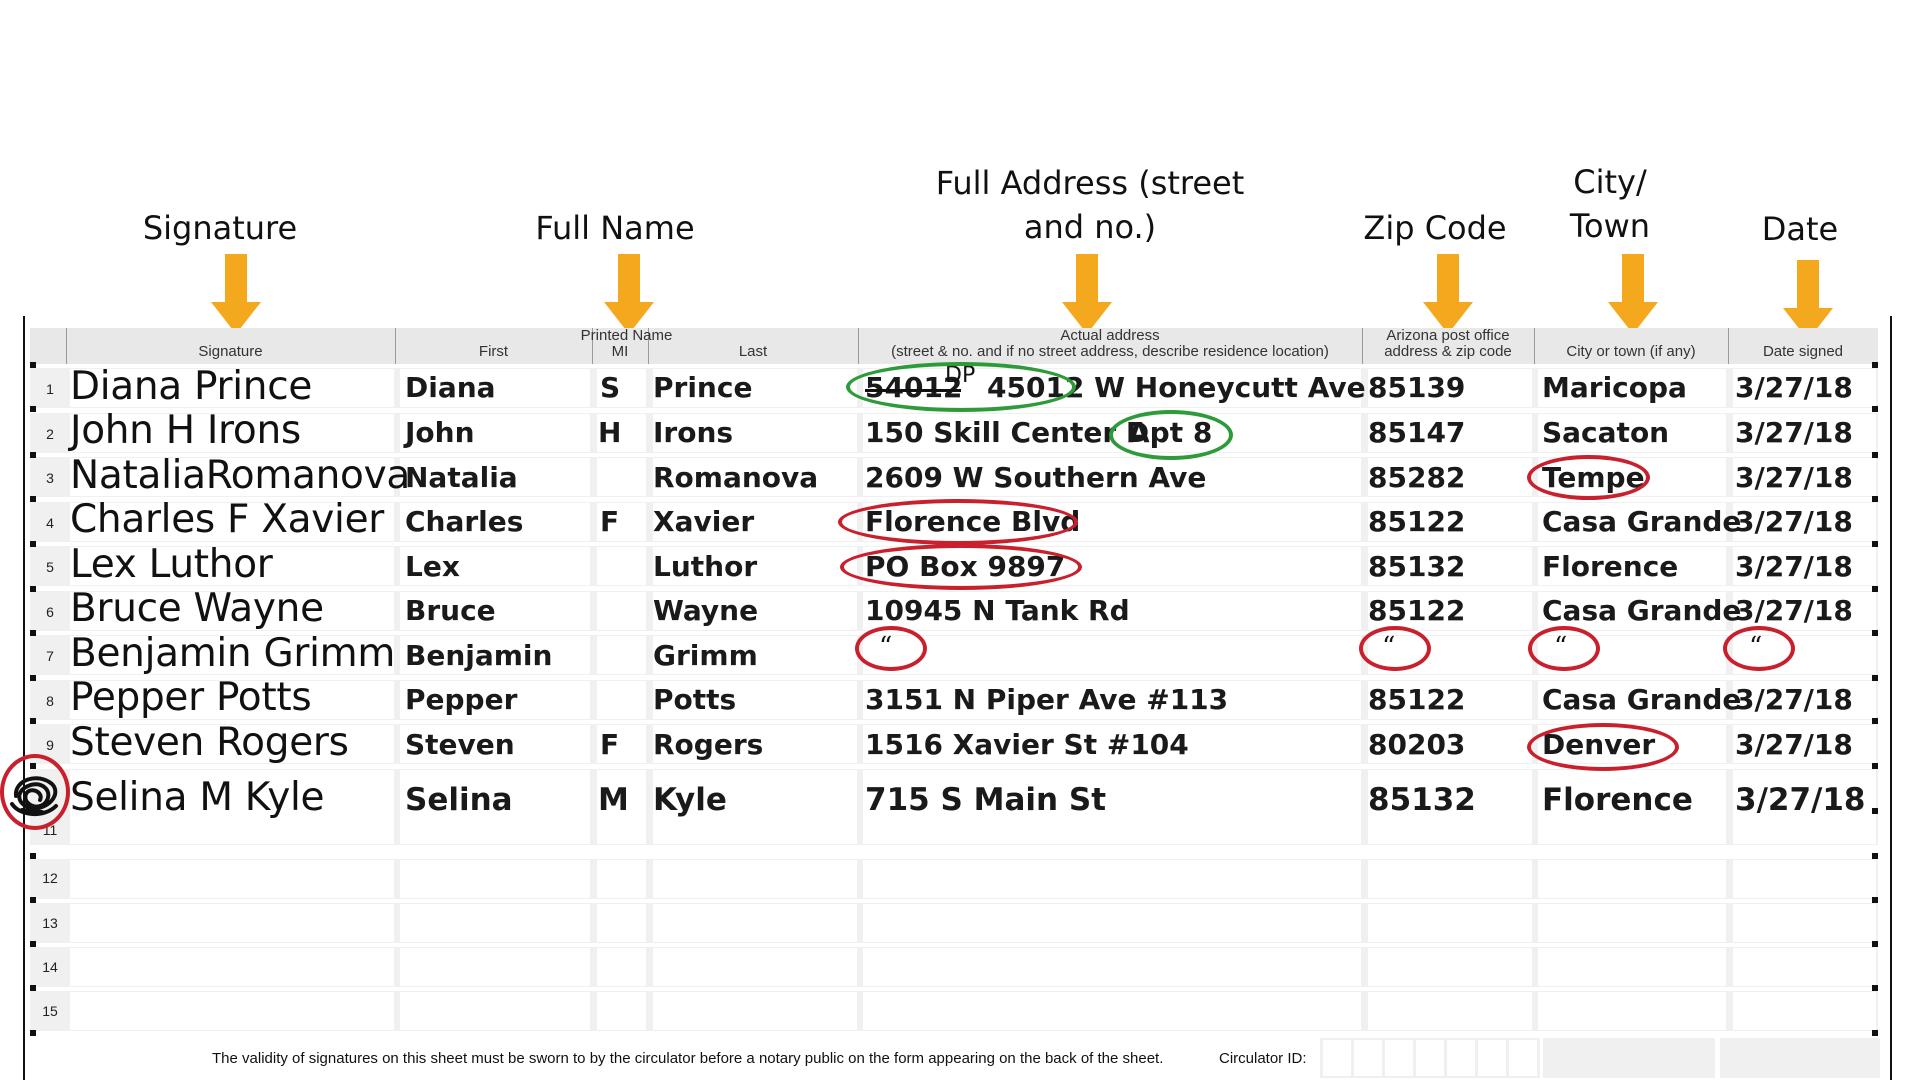  What do you see at coordinates (50, 745) in the screenshot?
I see `row-number: 9` at bounding box center [50, 745].